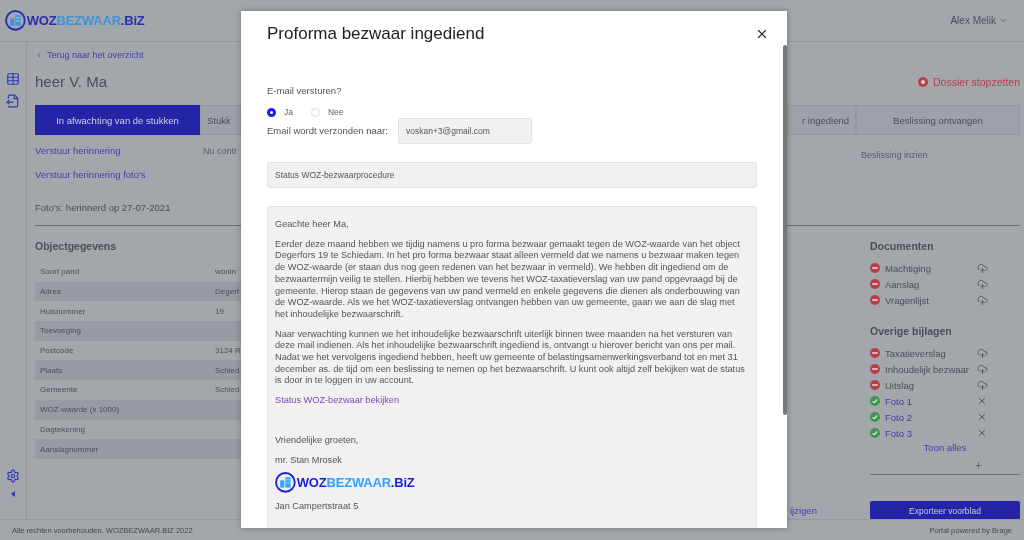  I want to click on letter-paragraph: Eerder deze maand hebben we tijdig namens u pro forma bezwaar gemaakt tegen de WOZ-waarde van het object Degerfors 19 te Schiedam. In het pro forma bezwaar staat alleen vermeld dat we namens u bezwaar maken tegen de WOZ-waarde (er staan dus nog geen redenen van het bezwaar in vermeld). We hebben dit ingediend om de bezwaartermijn veilig te stellen. Hierbij hebben we tevens het WOZ-taxatieverslag van uw pand opgevraagd bij de gemeente. Hierop staan de gegevens van uw pand vermeld en enkele gegevens die dienen als onderbouwing van de WOZ-waarde. Als we het WOZ-taxatieverslag ontvangen hebben van uw gemeente, gaan we aan de slag met het inhoudelijke bezwaarschrift., so click(508, 279).